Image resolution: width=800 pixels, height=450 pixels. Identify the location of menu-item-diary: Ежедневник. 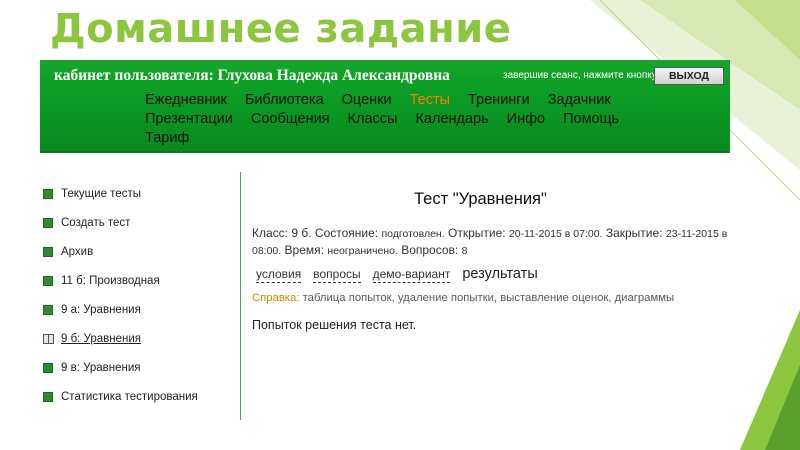
(186, 100).